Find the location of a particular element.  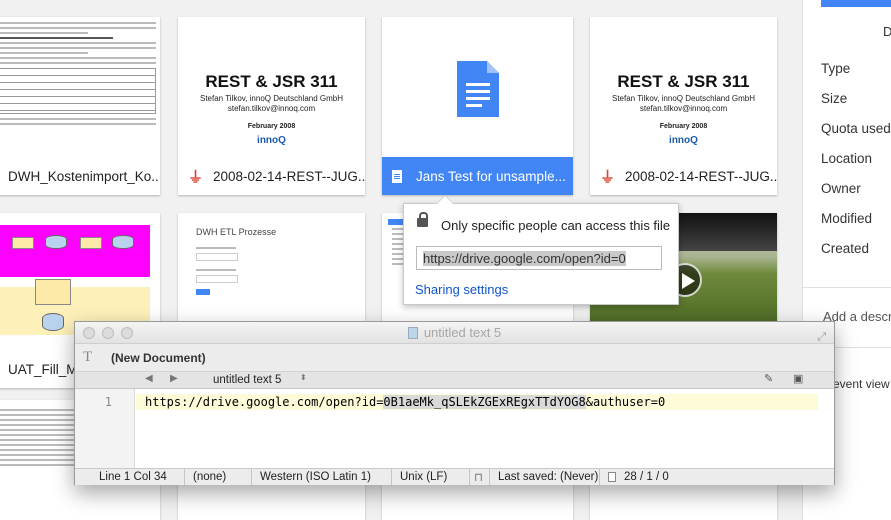

google-doc-icon is located at coordinates (478, 89).